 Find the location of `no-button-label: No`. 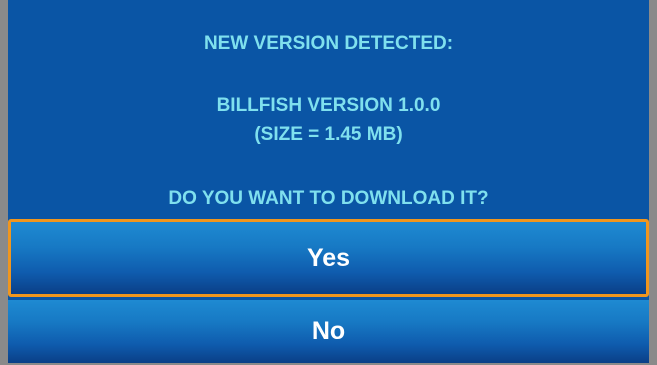

no-button-label: No is located at coordinates (328, 331).